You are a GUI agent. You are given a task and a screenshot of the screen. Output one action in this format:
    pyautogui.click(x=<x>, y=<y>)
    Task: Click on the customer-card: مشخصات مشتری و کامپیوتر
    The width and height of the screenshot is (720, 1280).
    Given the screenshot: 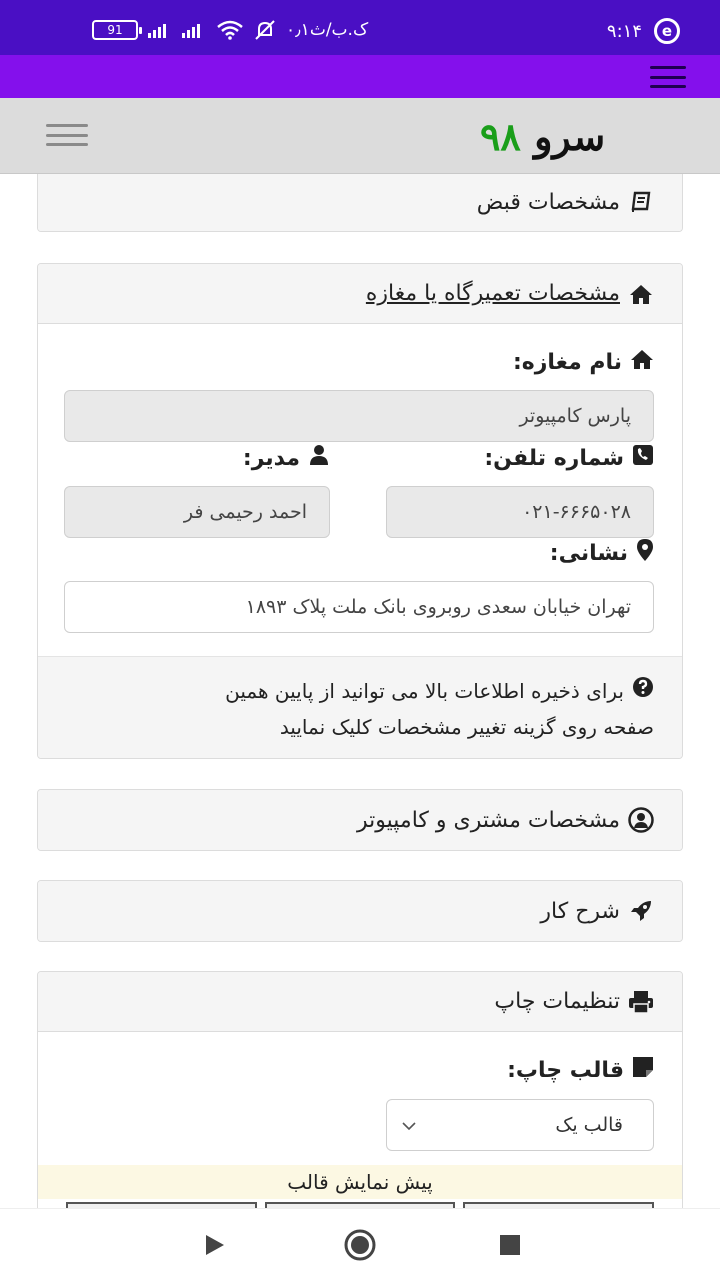 What is the action you would take?
    pyautogui.click(x=360, y=820)
    